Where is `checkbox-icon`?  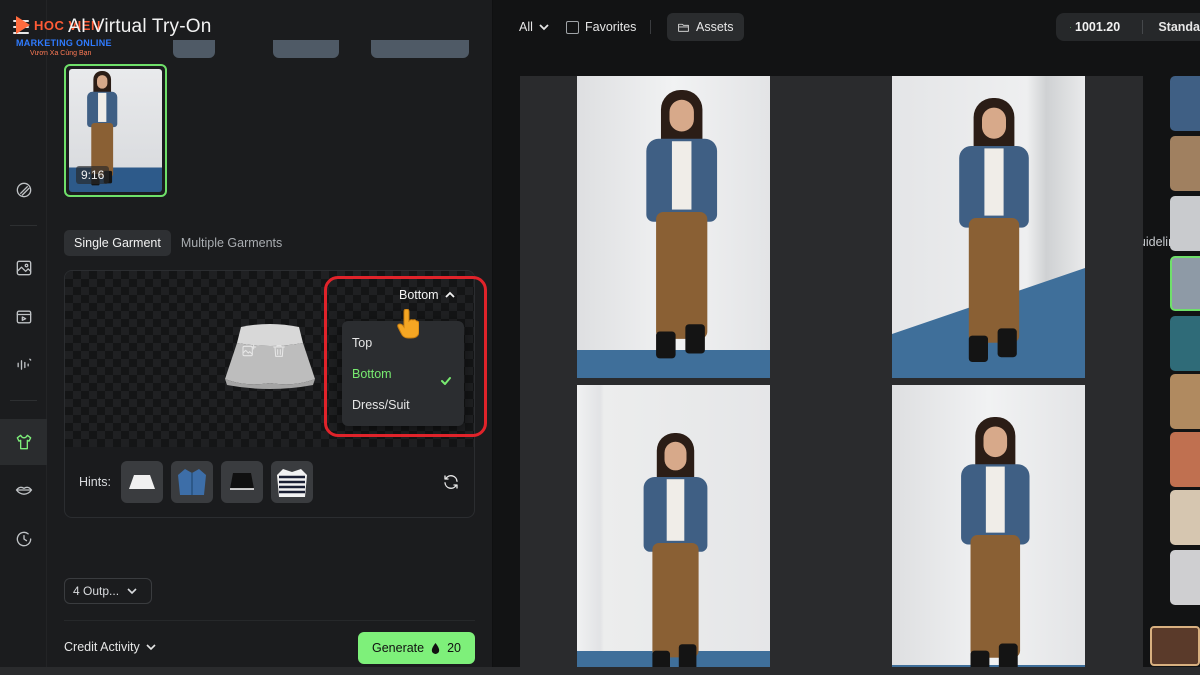 checkbox-icon is located at coordinates (572, 27).